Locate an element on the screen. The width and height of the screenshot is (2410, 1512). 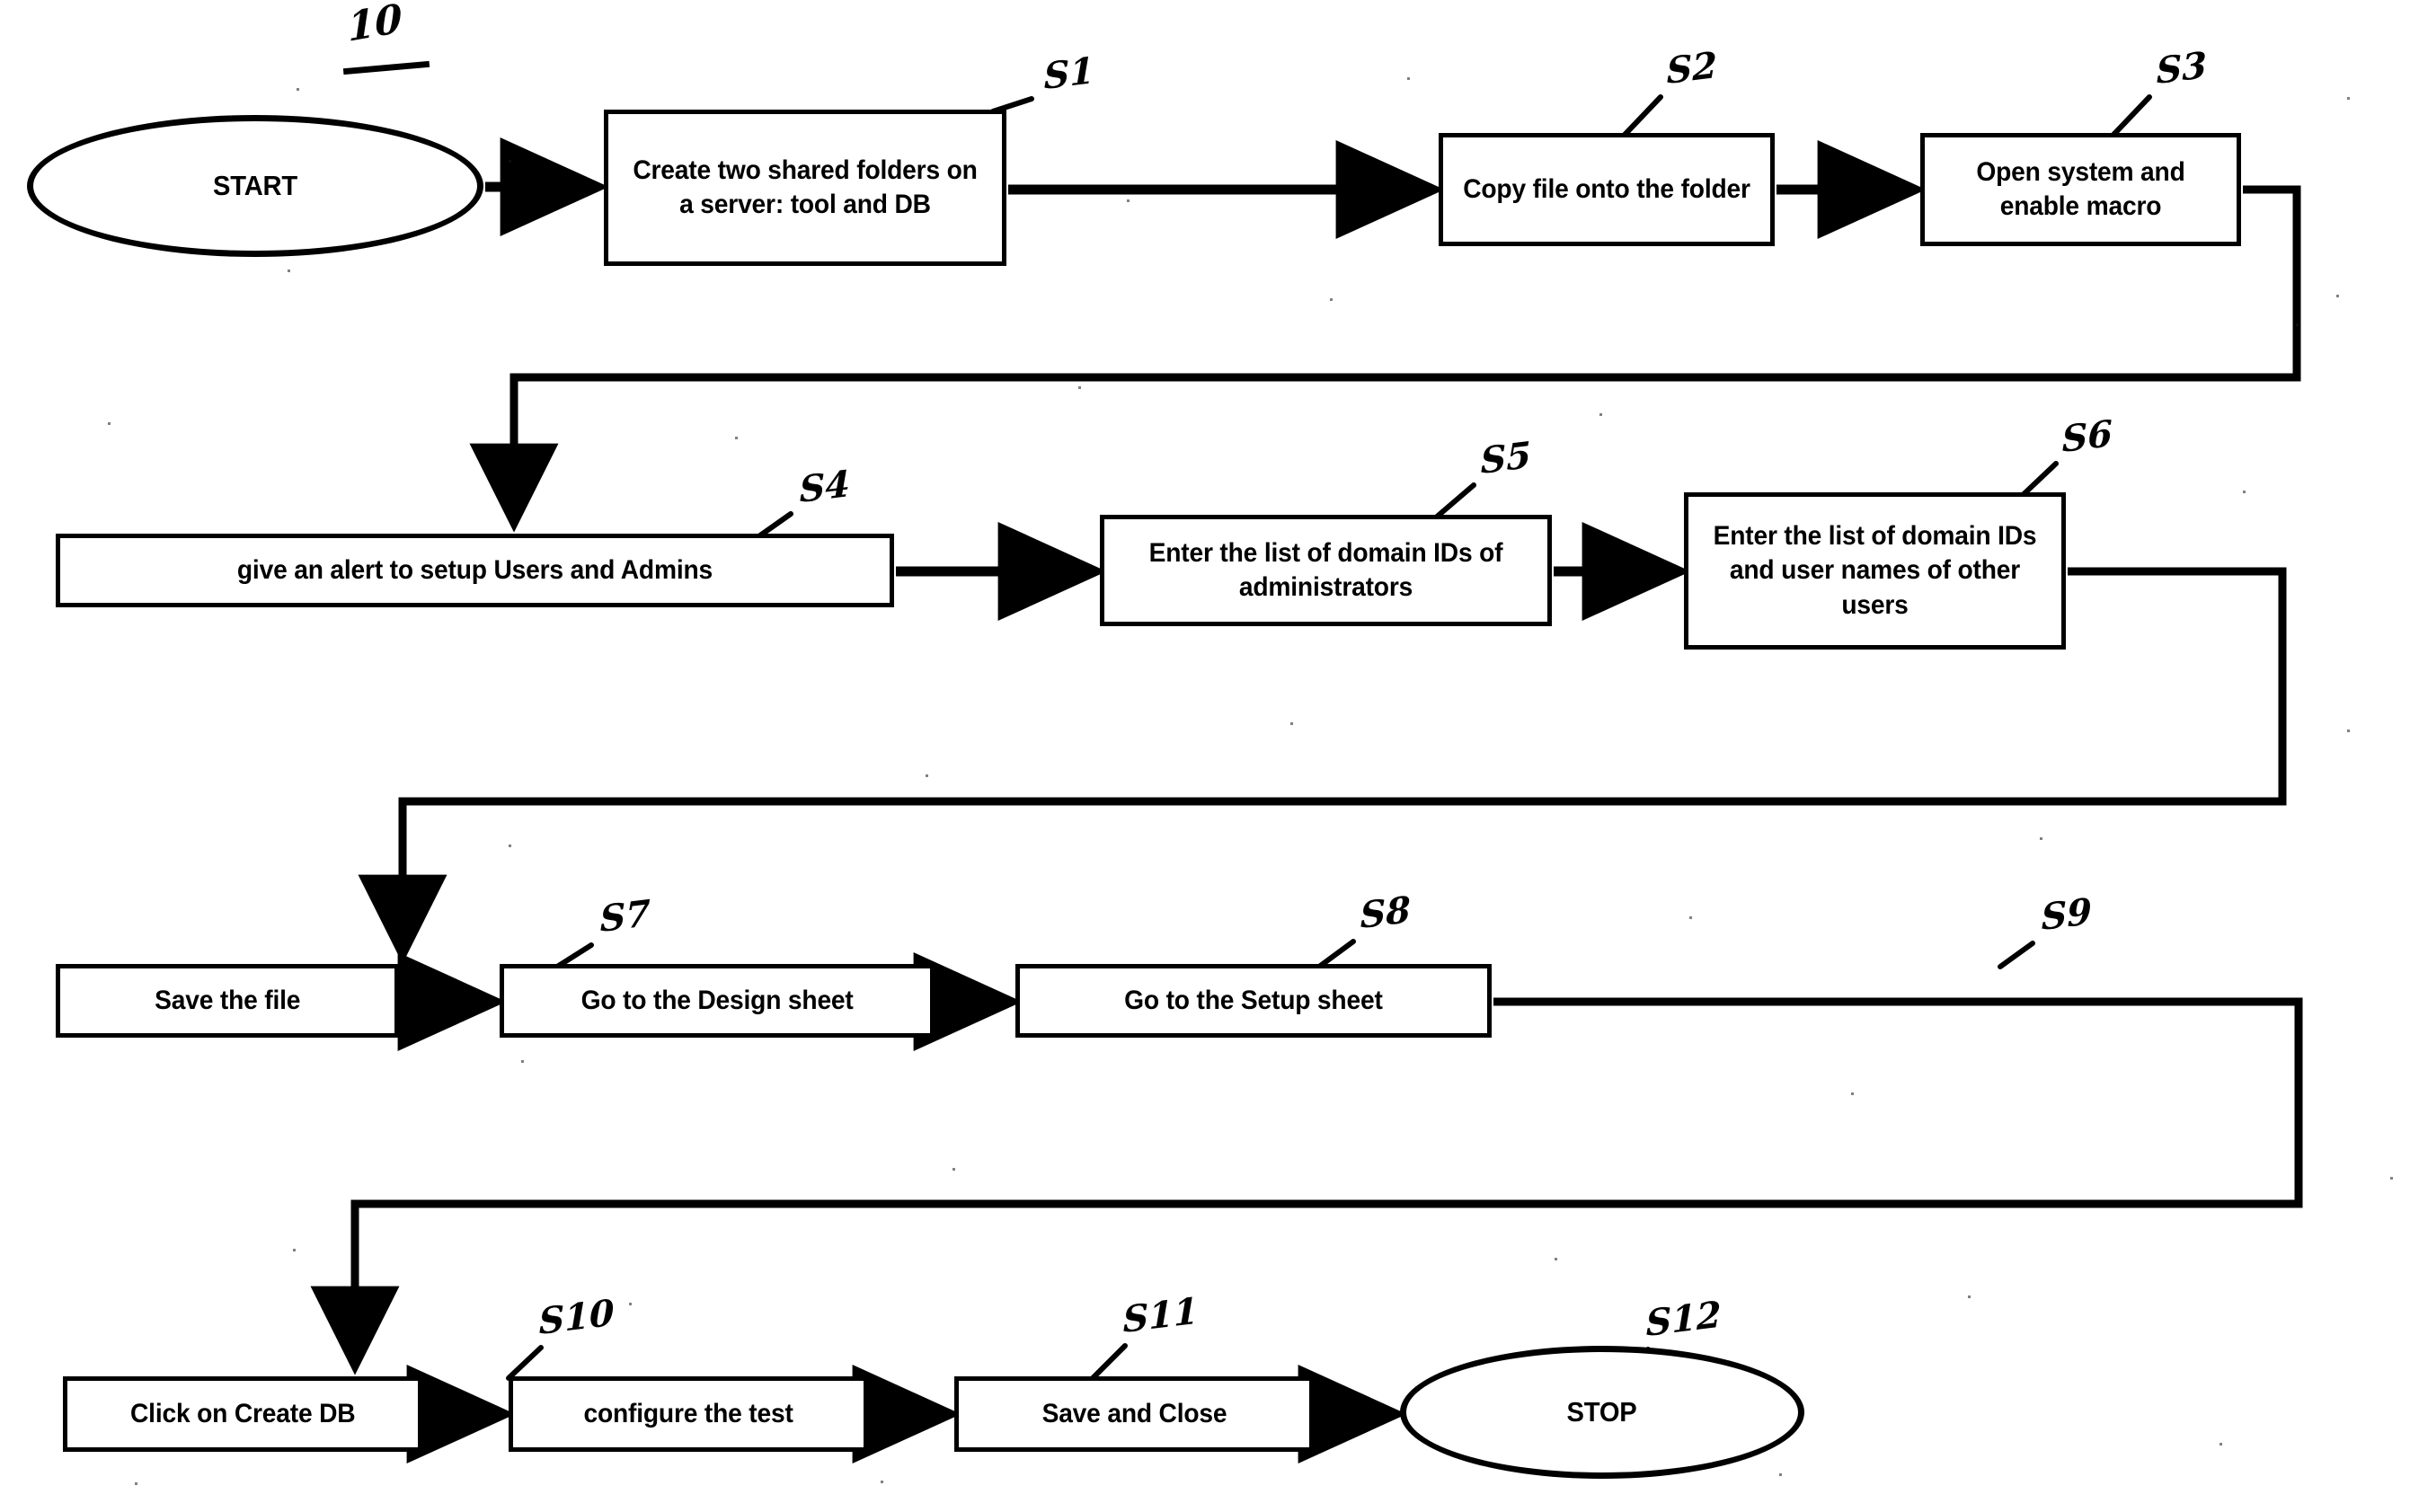
node-s3: Open system and enable macro is located at coordinates (2080, 189).